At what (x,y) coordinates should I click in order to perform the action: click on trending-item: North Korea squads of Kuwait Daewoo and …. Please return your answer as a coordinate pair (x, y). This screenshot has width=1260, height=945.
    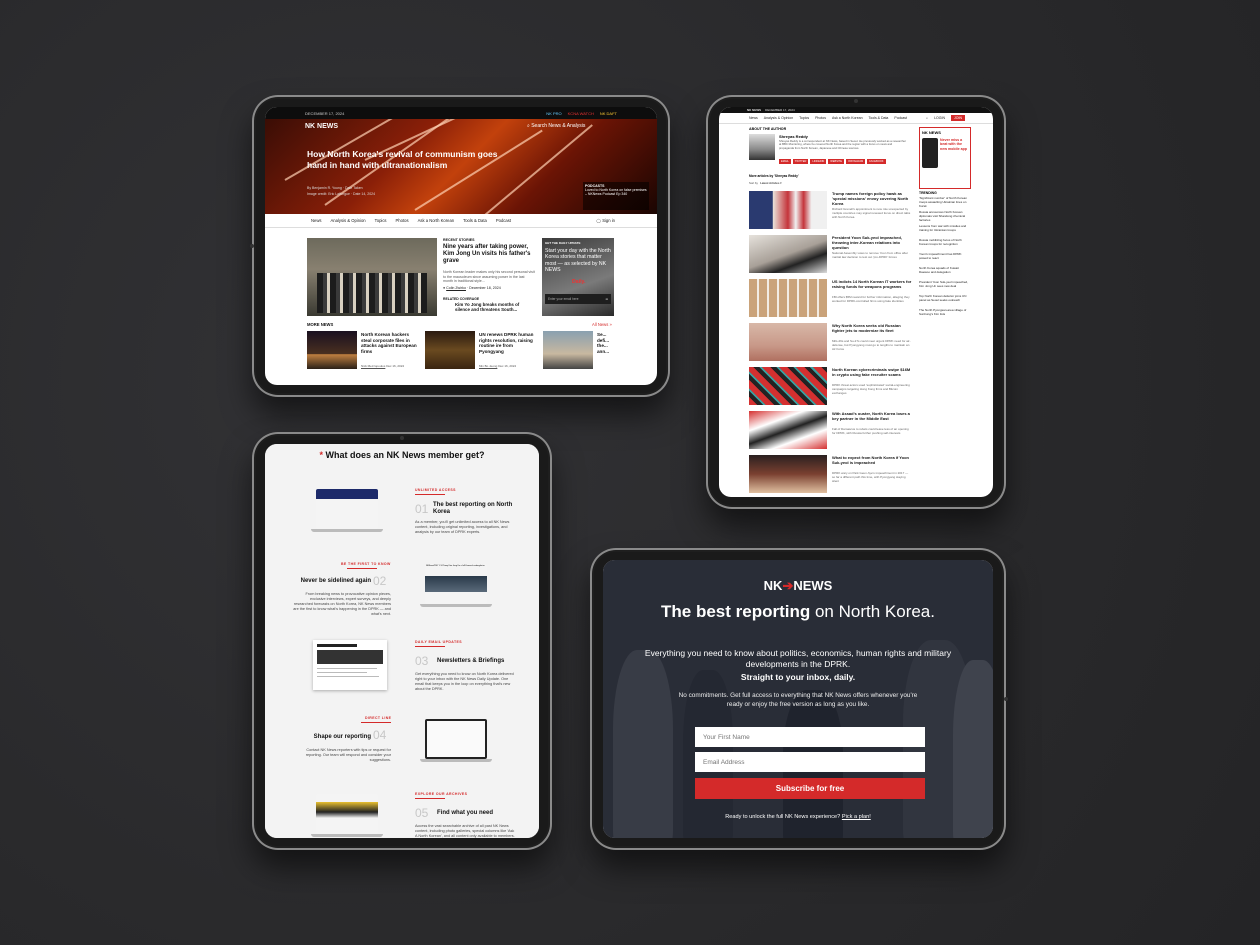
    Looking at the image, I should click on (944, 270).